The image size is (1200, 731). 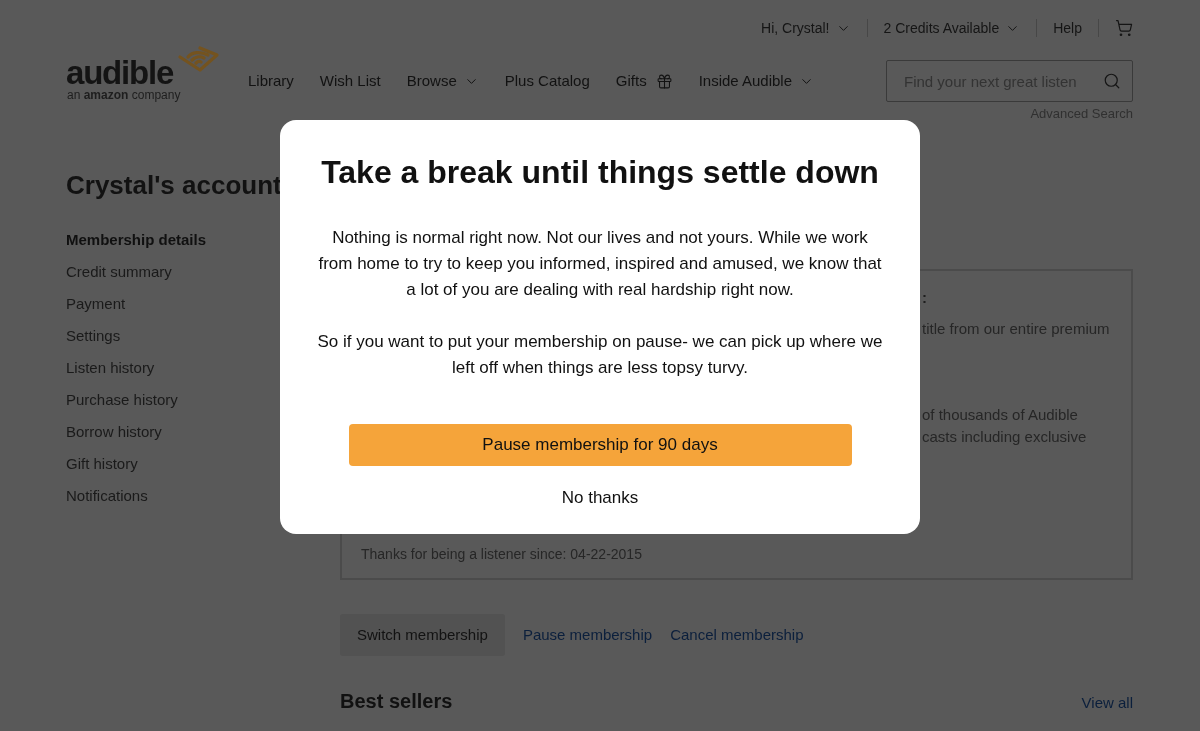 What do you see at coordinates (119, 272) in the screenshot?
I see `sidebar-item: Credit summary` at bounding box center [119, 272].